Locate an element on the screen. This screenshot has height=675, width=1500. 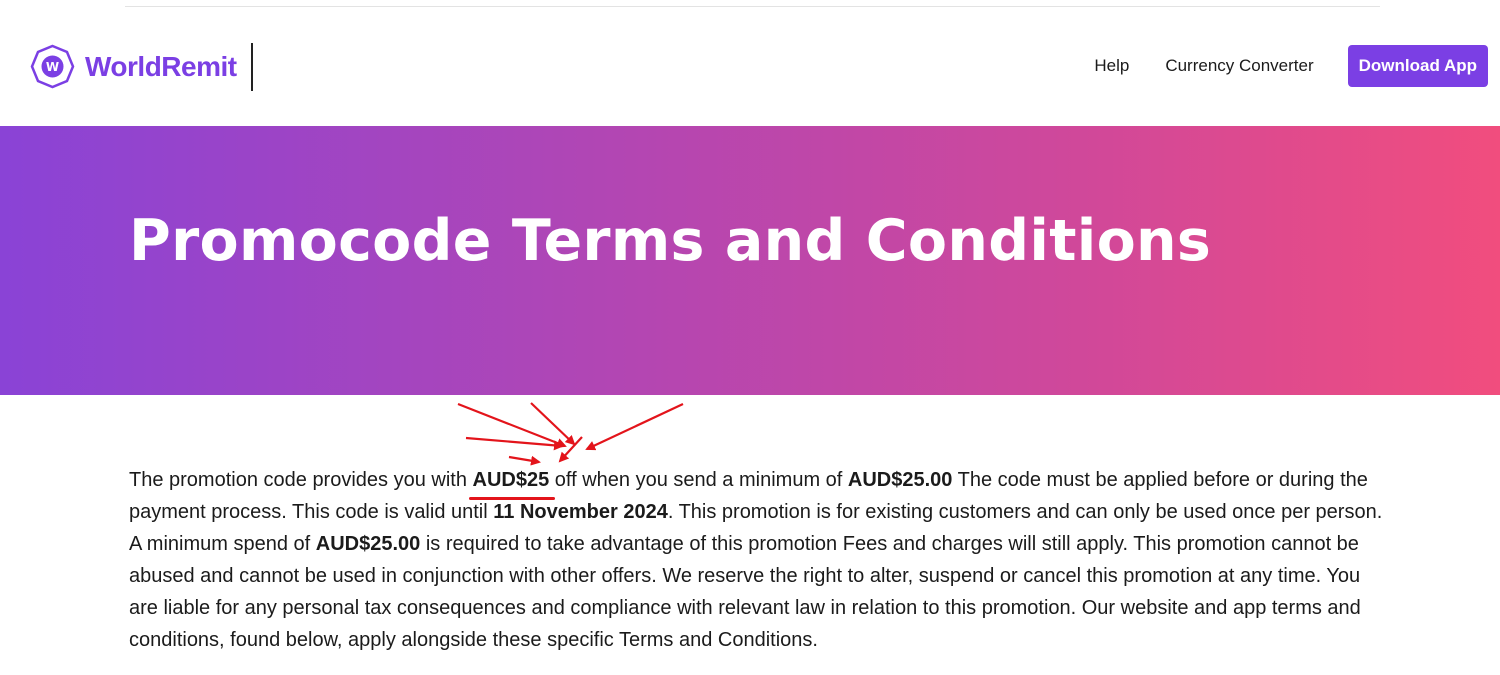
minimum-amount: AUD$25.00 is located at coordinates (900, 480).